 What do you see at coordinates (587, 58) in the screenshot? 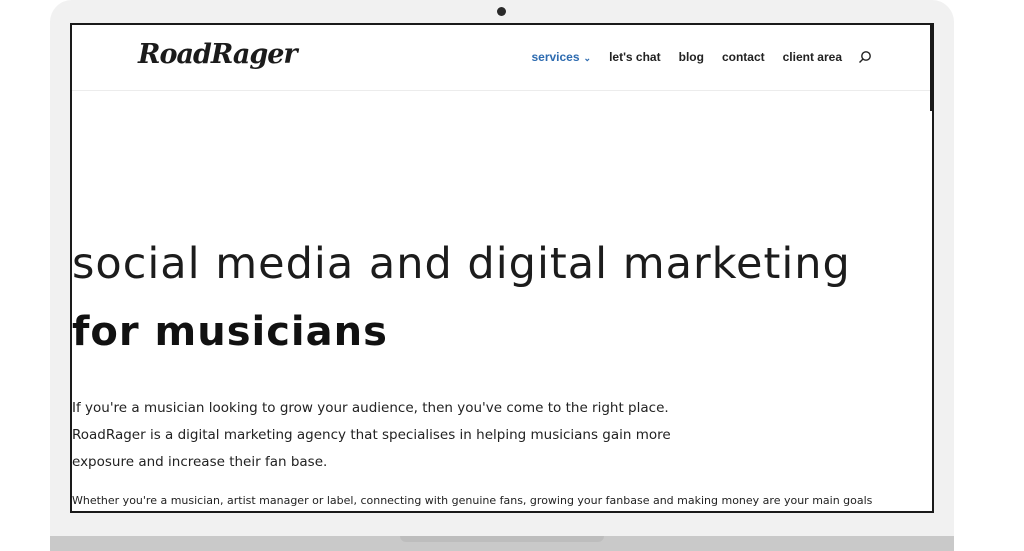
I see `chevron-down-icon: ⌄` at bounding box center [587, 58].